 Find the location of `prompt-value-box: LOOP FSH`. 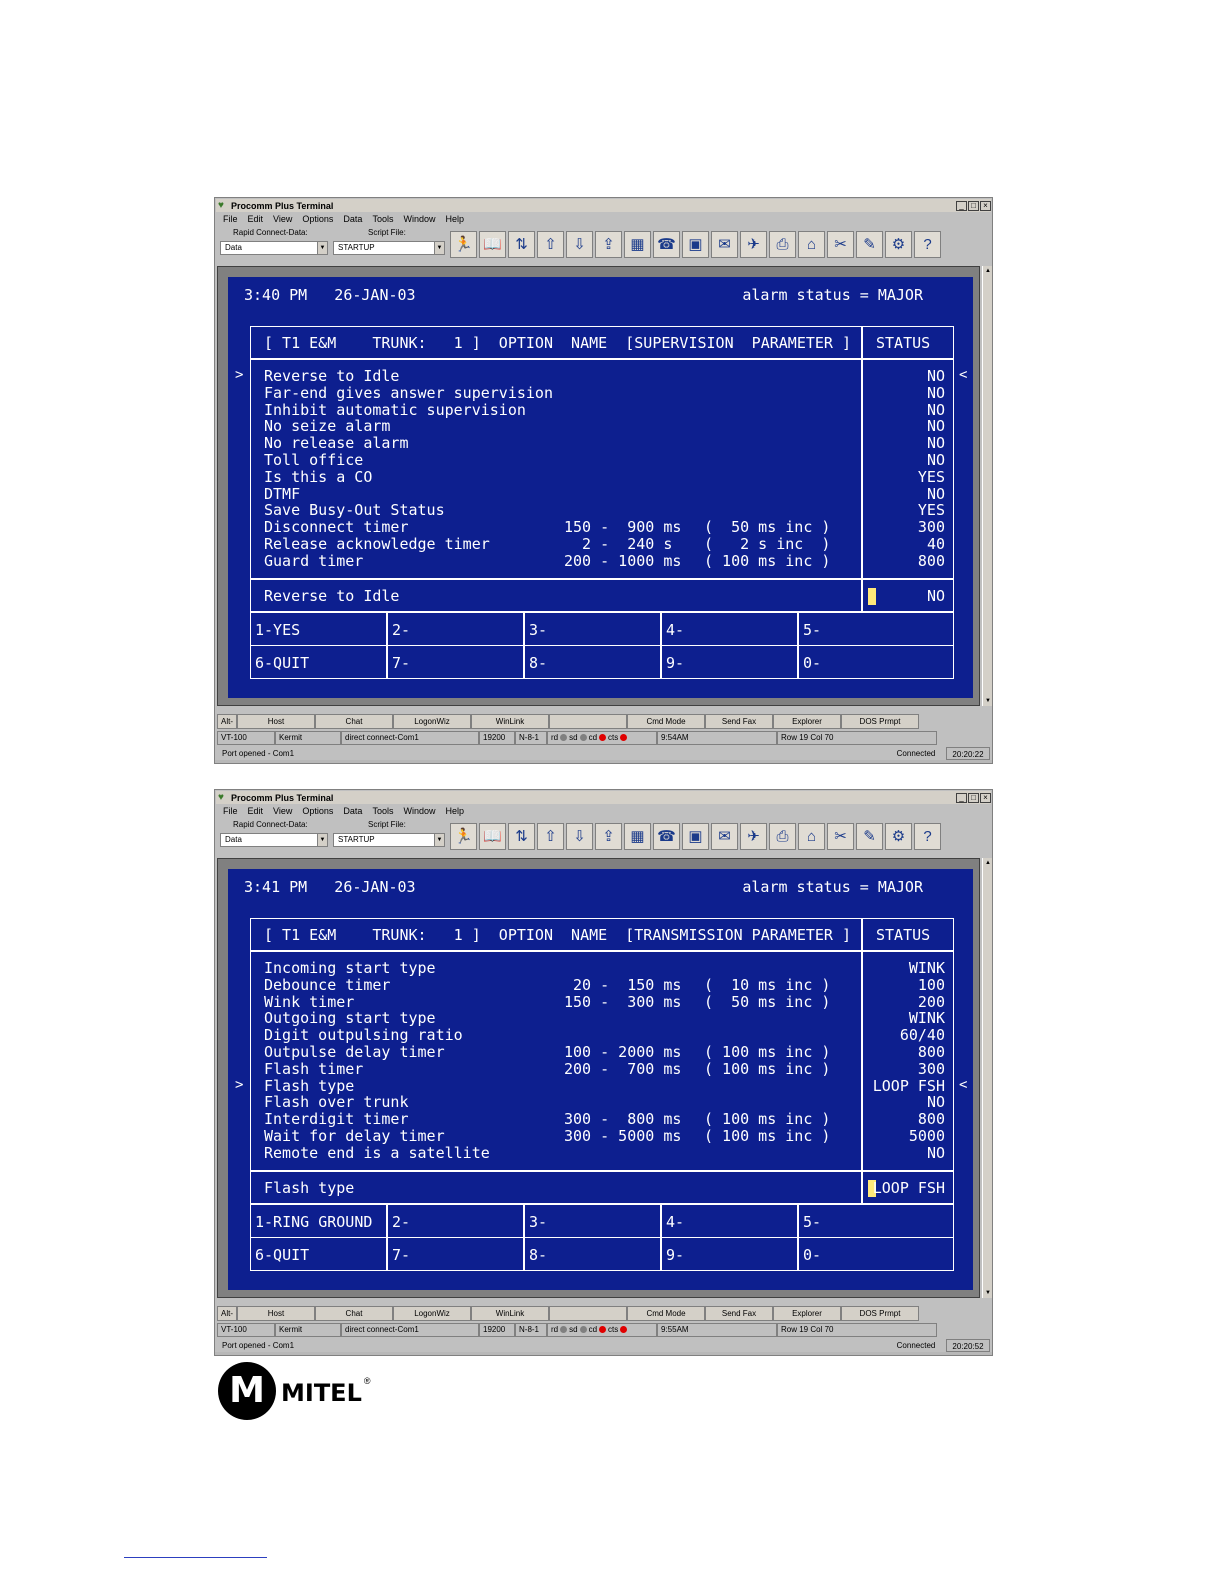

prompt-value-box: LOOP FSH is located at coordinates (908, 1187).